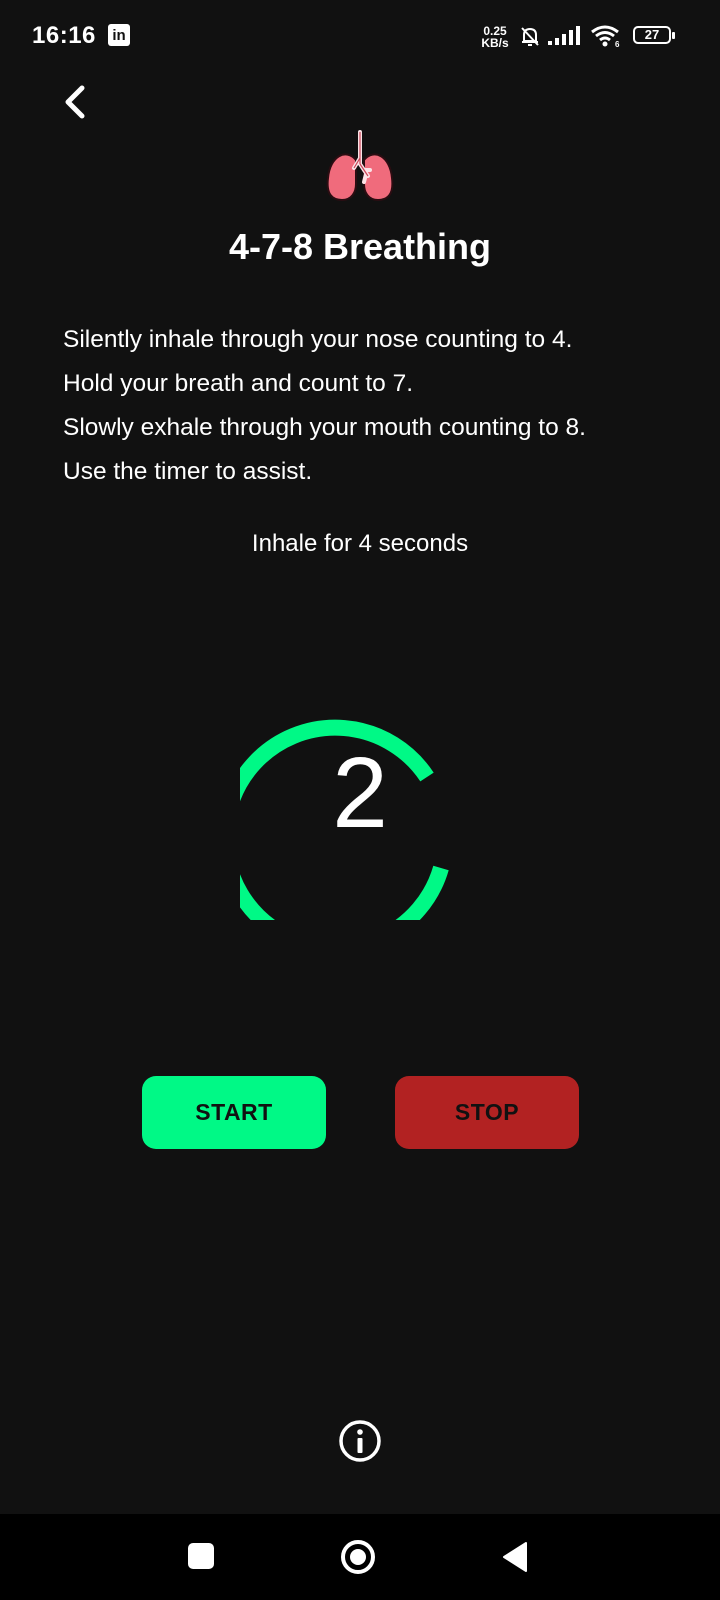  I want to click on instruction-line: Use the timer to assist., so click(188, 471).